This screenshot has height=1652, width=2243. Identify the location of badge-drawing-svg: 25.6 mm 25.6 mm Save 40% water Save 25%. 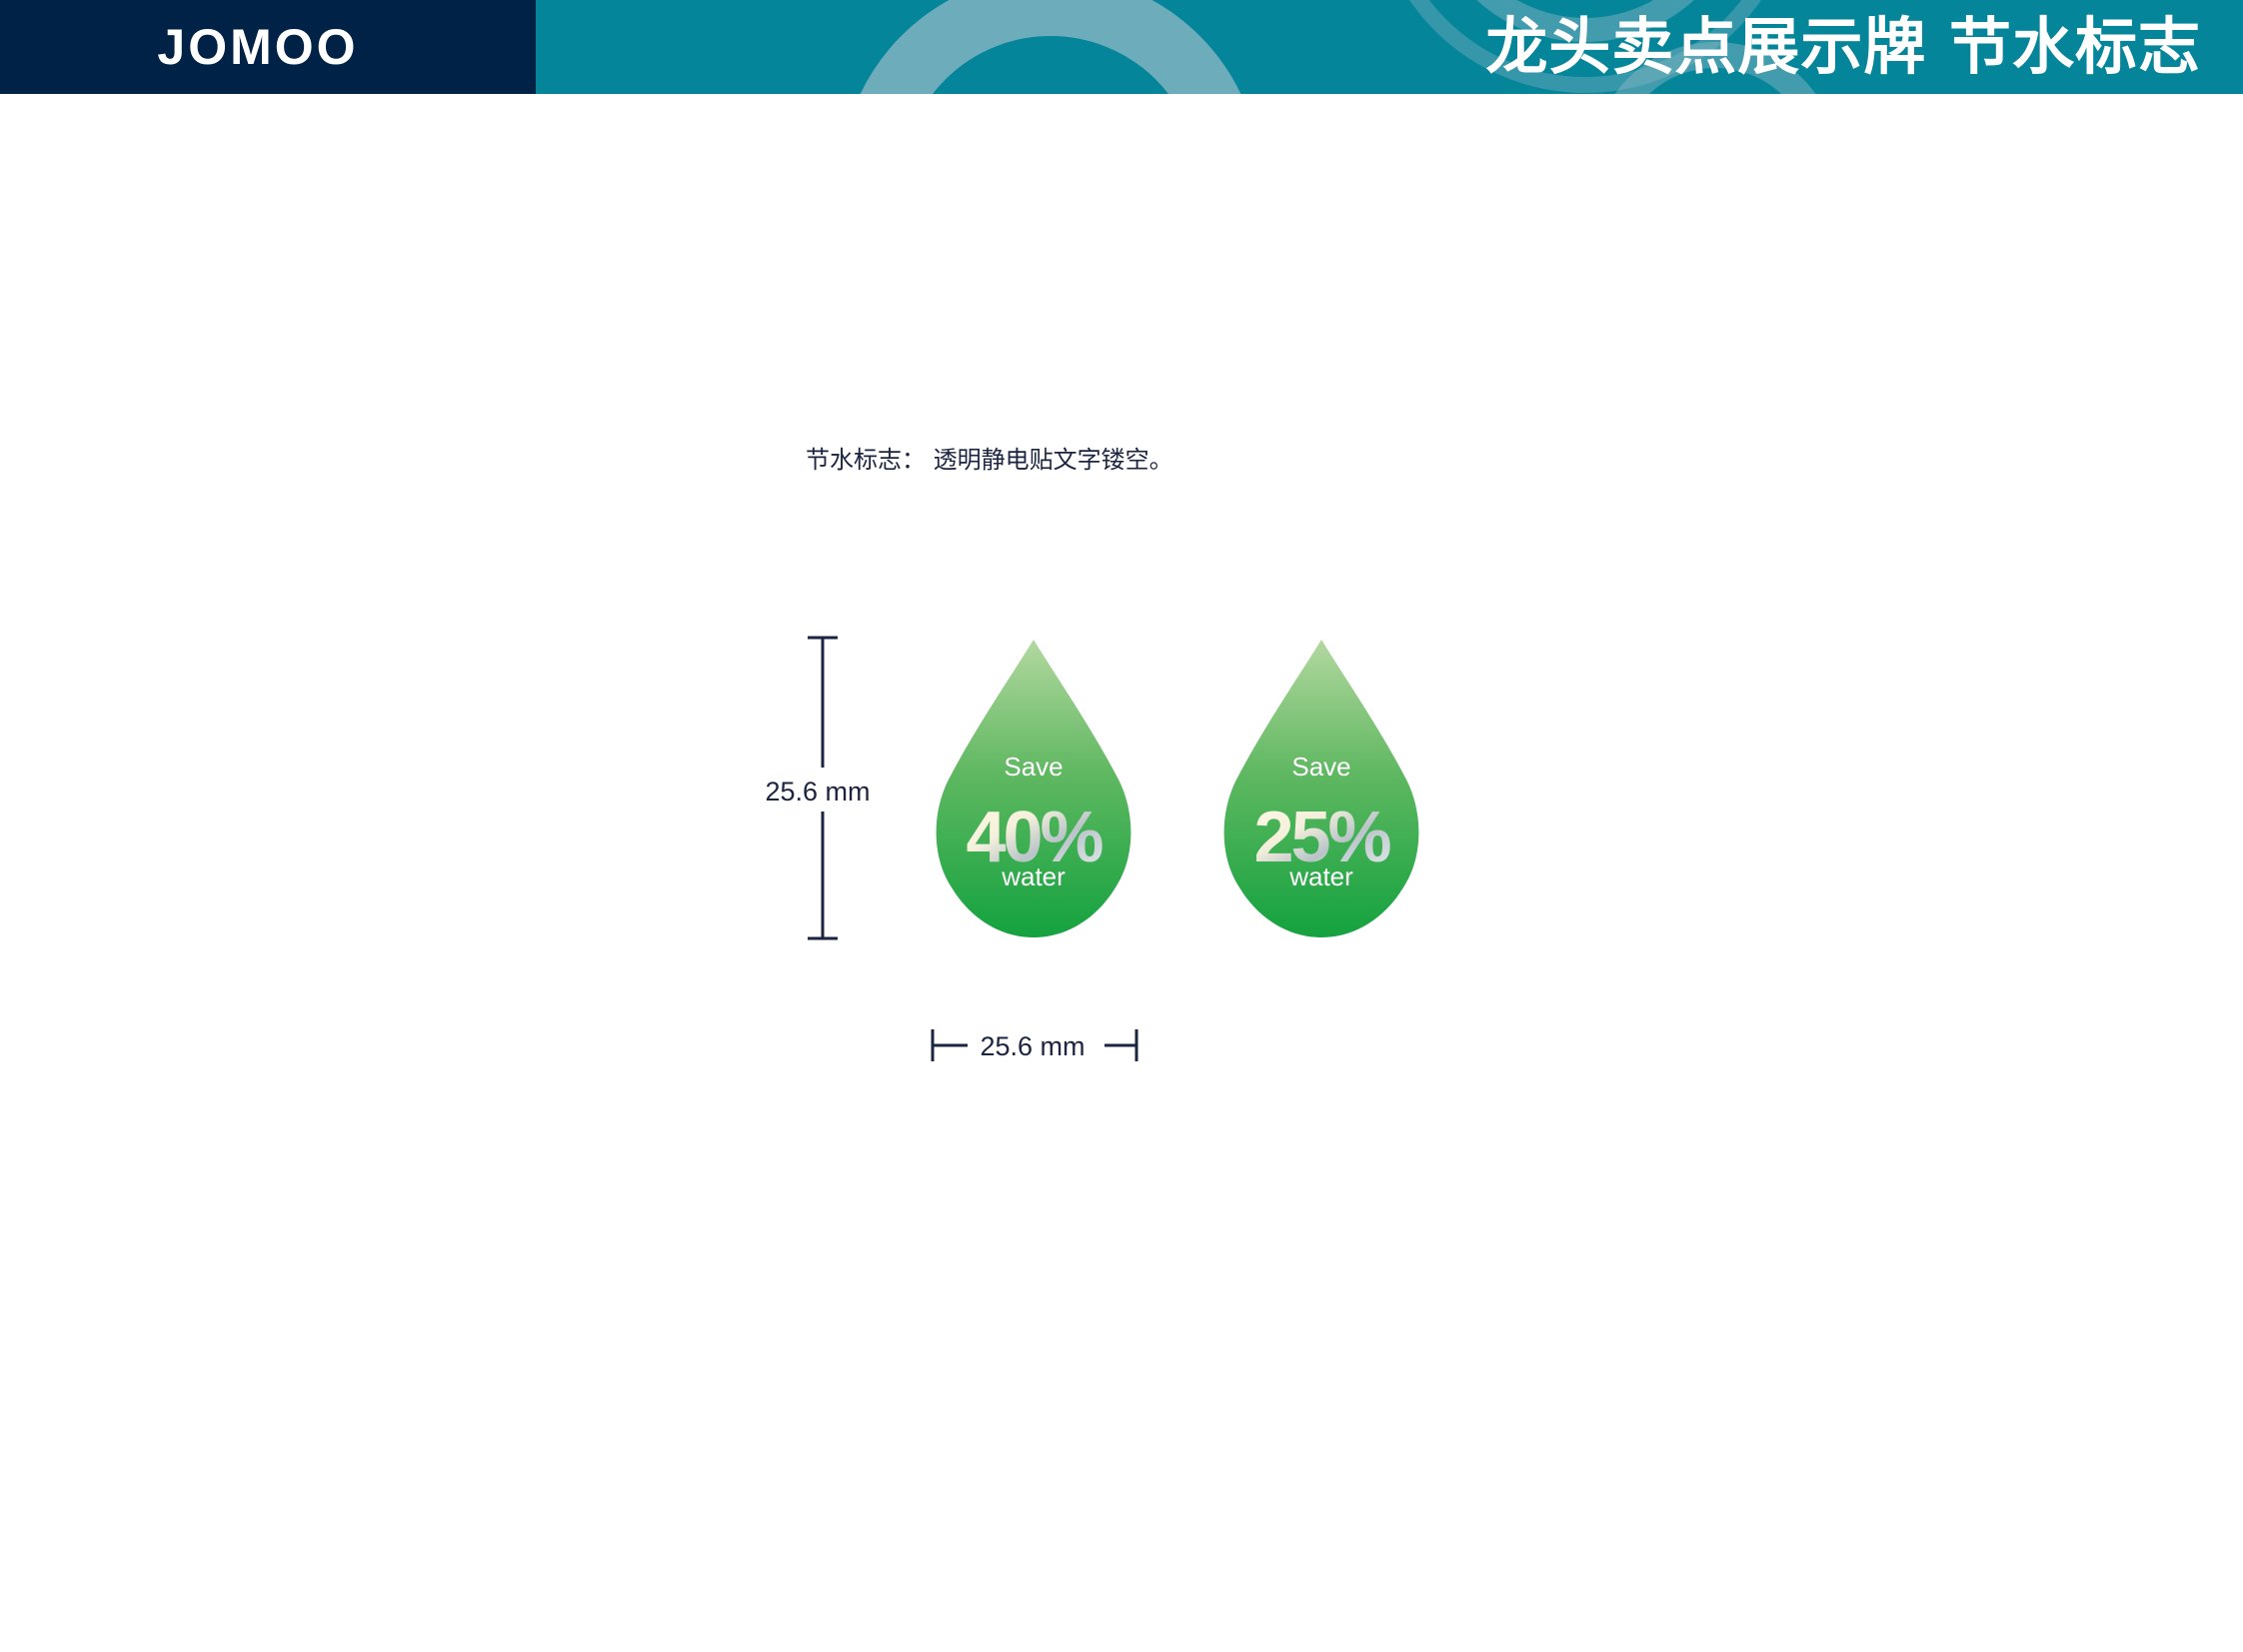
(1092, 848).